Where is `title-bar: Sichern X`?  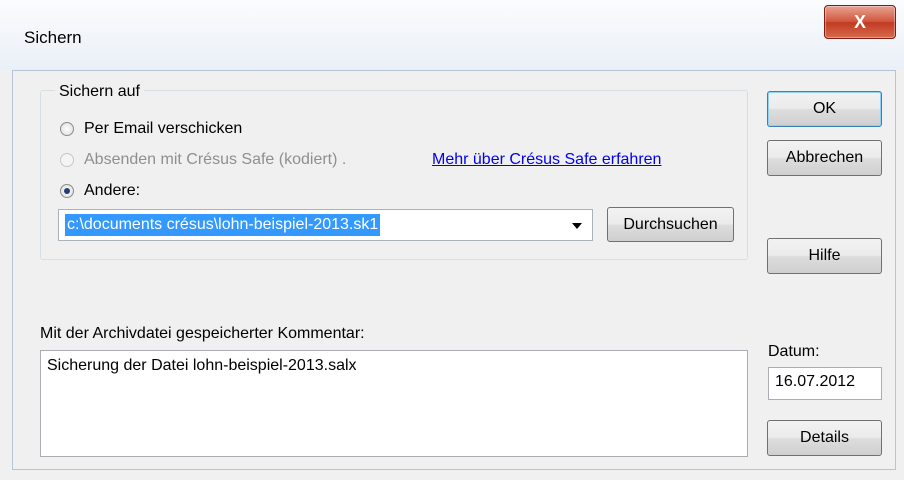
title-bar: Sichern X is located at coordinates (452, 35).